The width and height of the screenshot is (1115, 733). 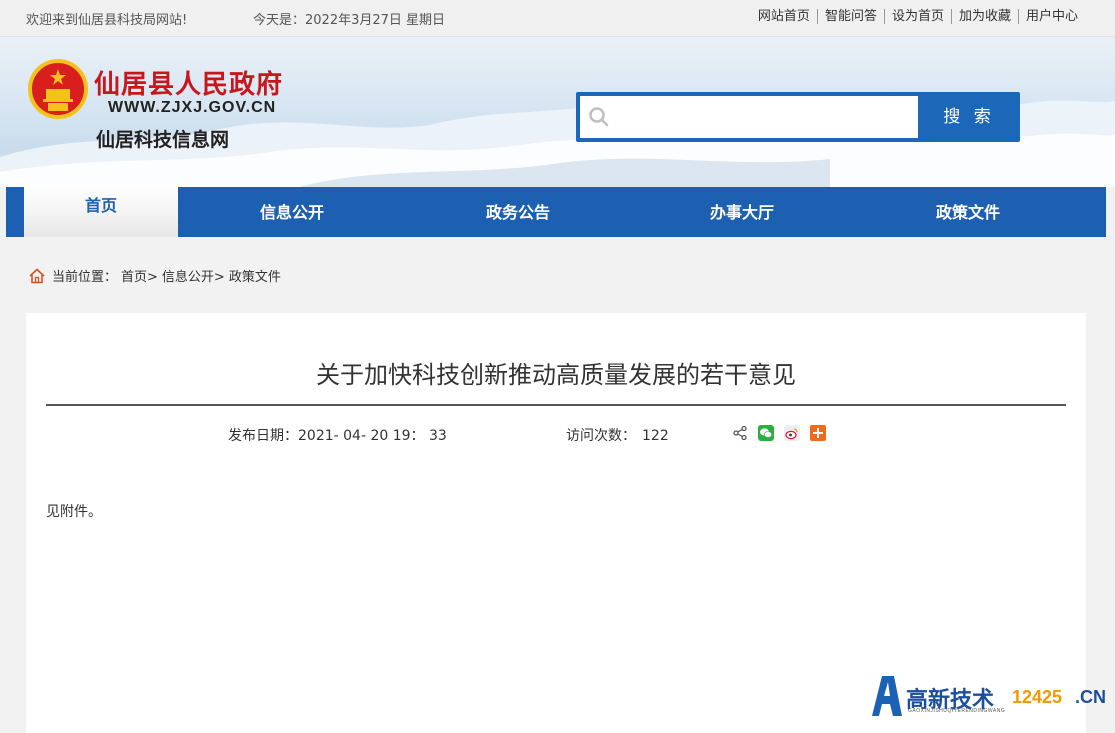 What do you see at coordinates (1051, 16) in the screenshot?
I see `link-user-center: 用户中心` at bounding box center [1051, 16].